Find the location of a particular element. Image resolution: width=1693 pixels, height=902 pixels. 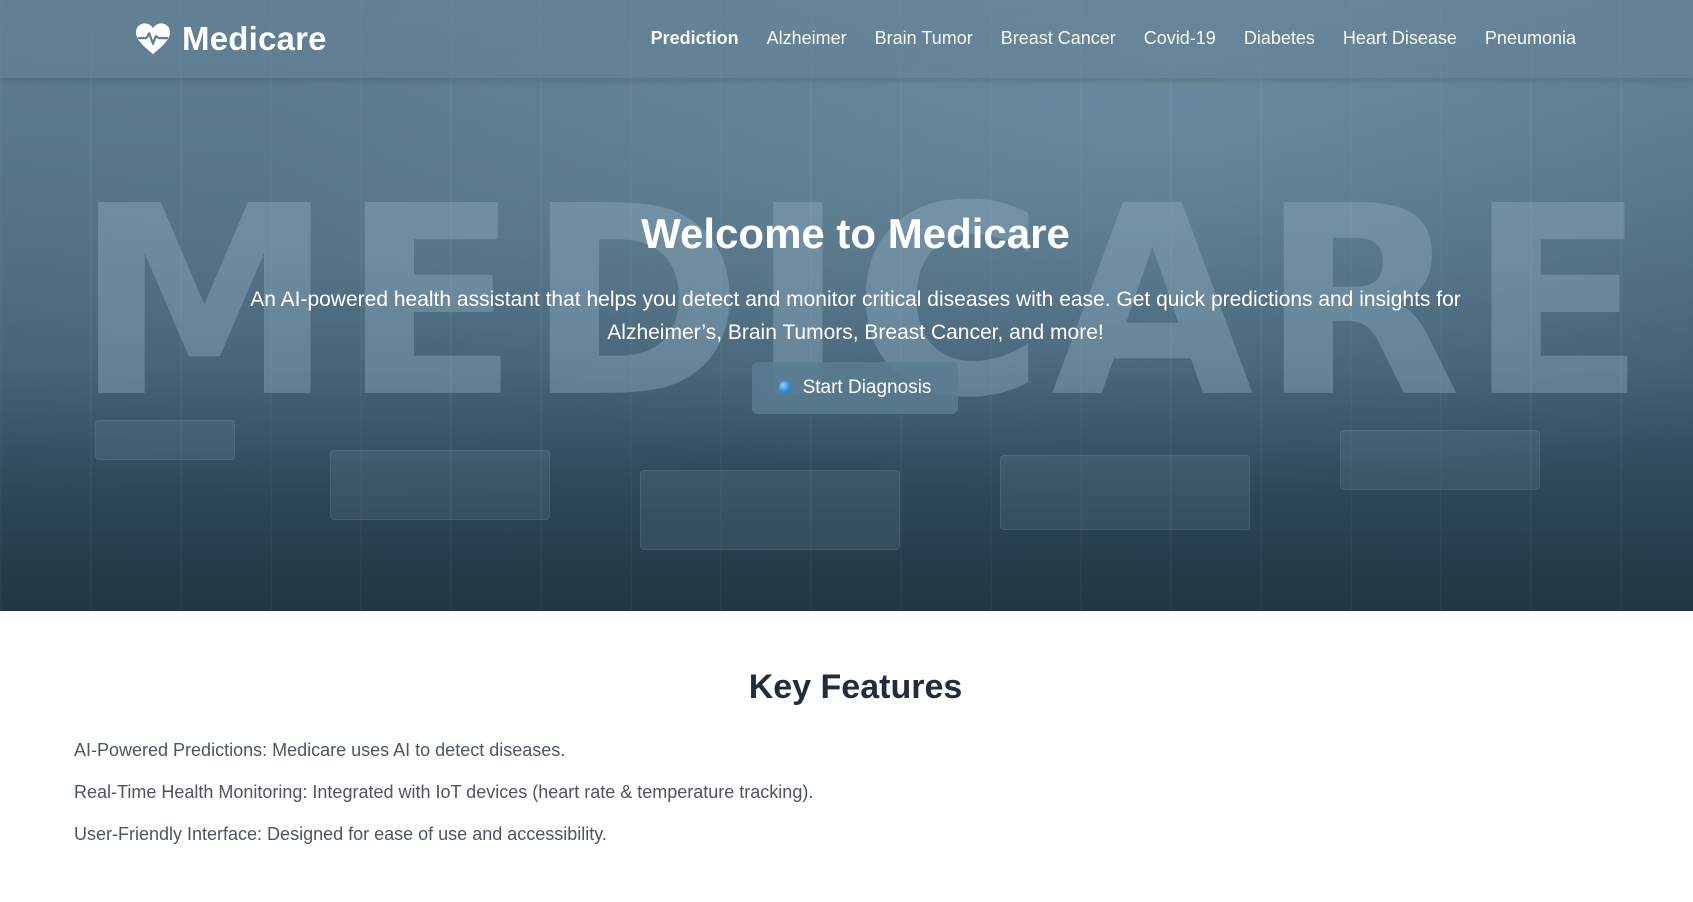

start-diagnosis-button: Start Diagnosis is located at coordinates (855, 388).